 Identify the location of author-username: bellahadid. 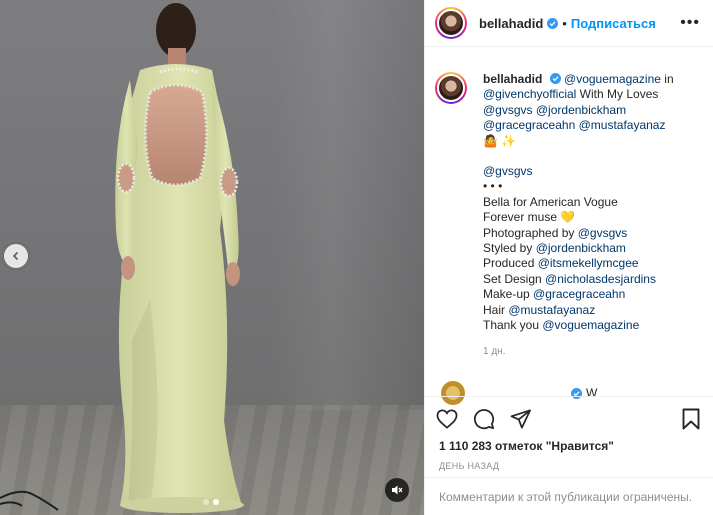
(511, 23).